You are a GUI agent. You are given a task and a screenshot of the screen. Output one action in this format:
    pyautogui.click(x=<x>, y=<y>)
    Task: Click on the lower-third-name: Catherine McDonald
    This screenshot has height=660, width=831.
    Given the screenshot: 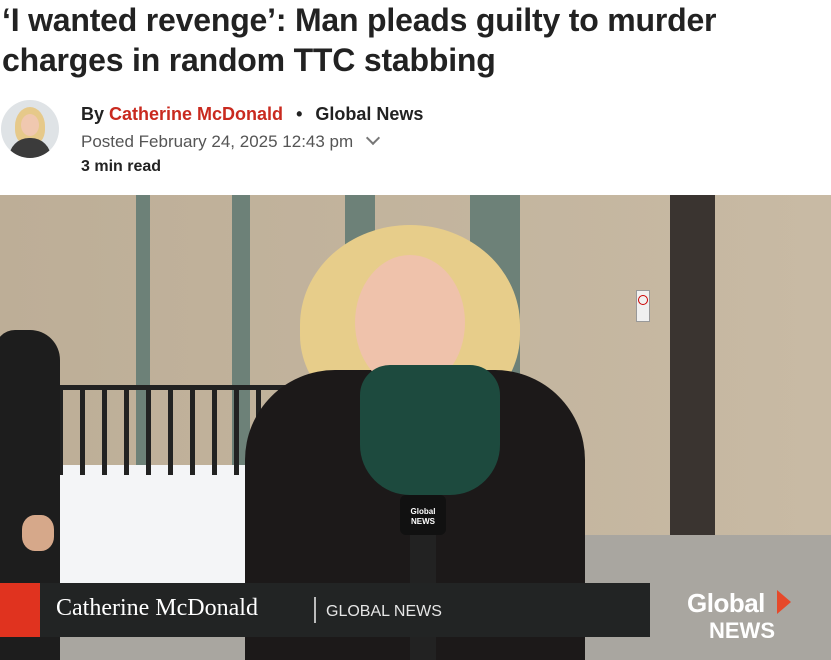 What is the action you would take?
    pyautogui.click(x=157, y=608)
    